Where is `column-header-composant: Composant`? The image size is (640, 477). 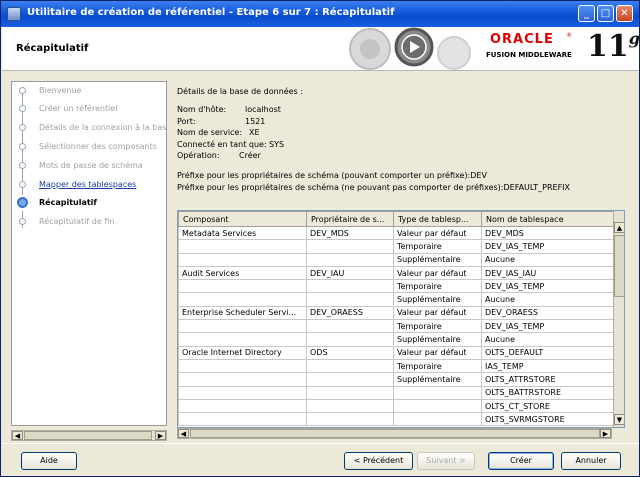
column-header-composant: Composant is located at coordinates (242, 219).